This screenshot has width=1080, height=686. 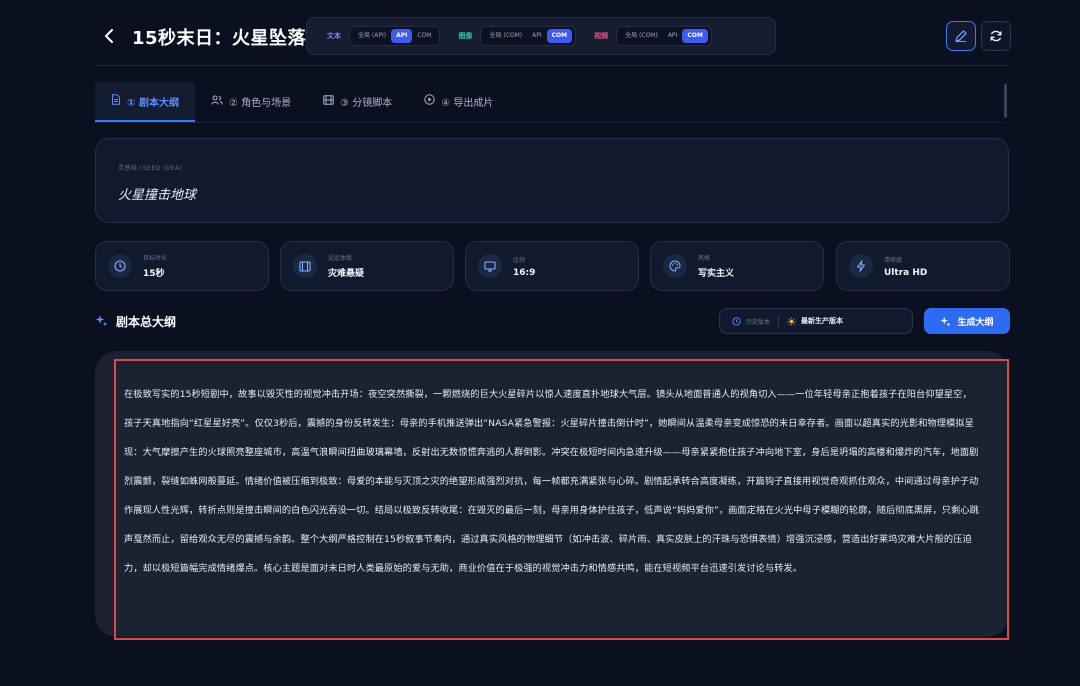 What do you see at coordinates (537, 36) in the screenshot?
I see `mode-image-option-api: API` at bounding box center [537, 36].